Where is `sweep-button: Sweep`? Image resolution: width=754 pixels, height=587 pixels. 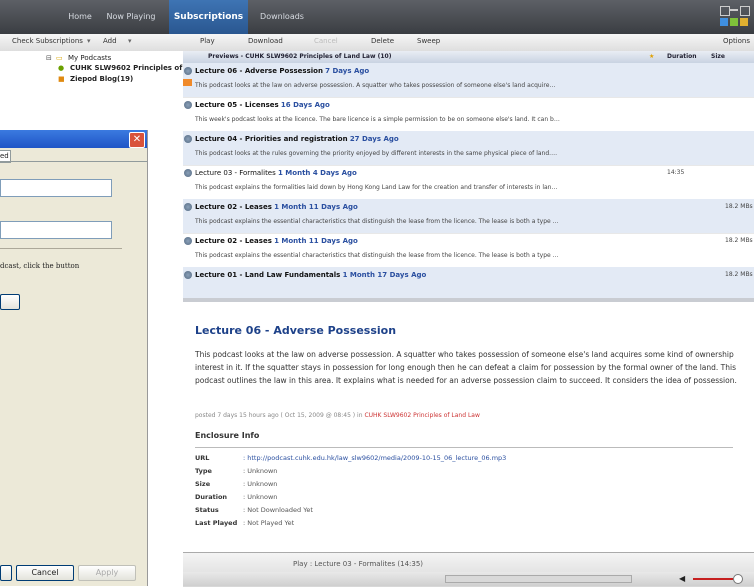
sweep-button: Sweep is located at coordinates (428, 41).